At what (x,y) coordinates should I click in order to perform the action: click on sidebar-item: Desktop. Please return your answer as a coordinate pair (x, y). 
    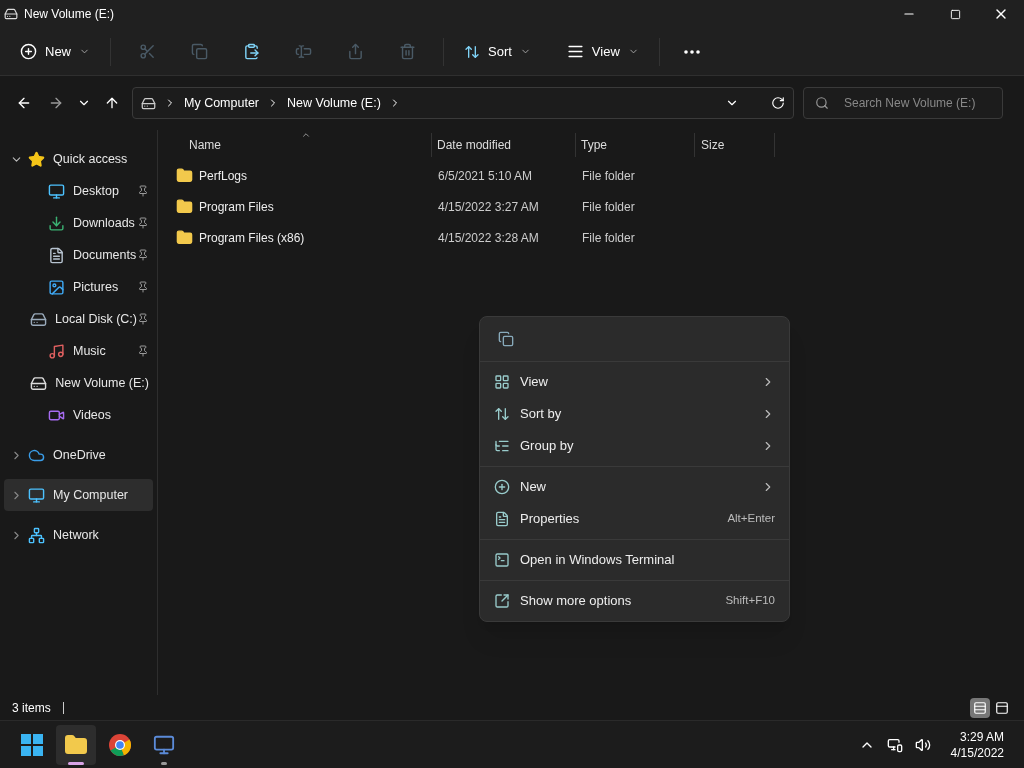
    Looking at the image, I should click on (78, 191).